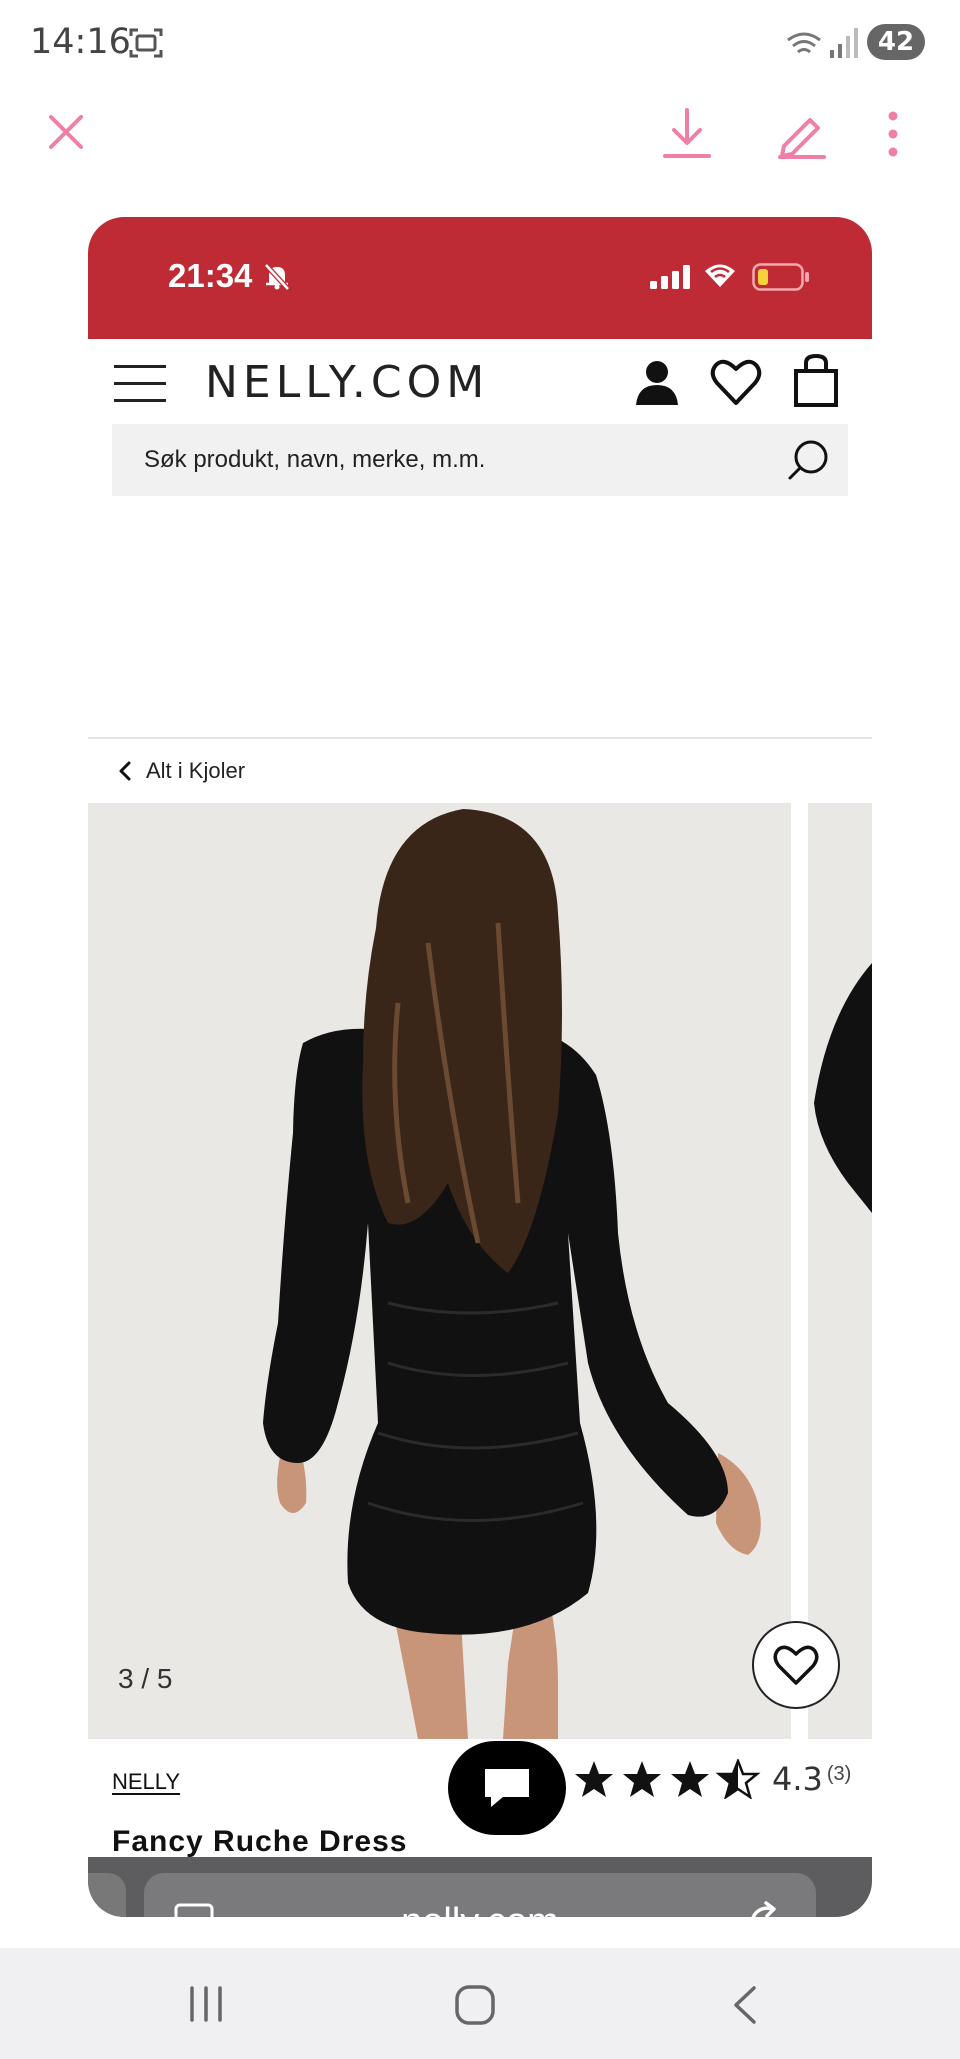 This screenshot has width=960, height=2059. I want to click on battery-icon, so click(780, 277).